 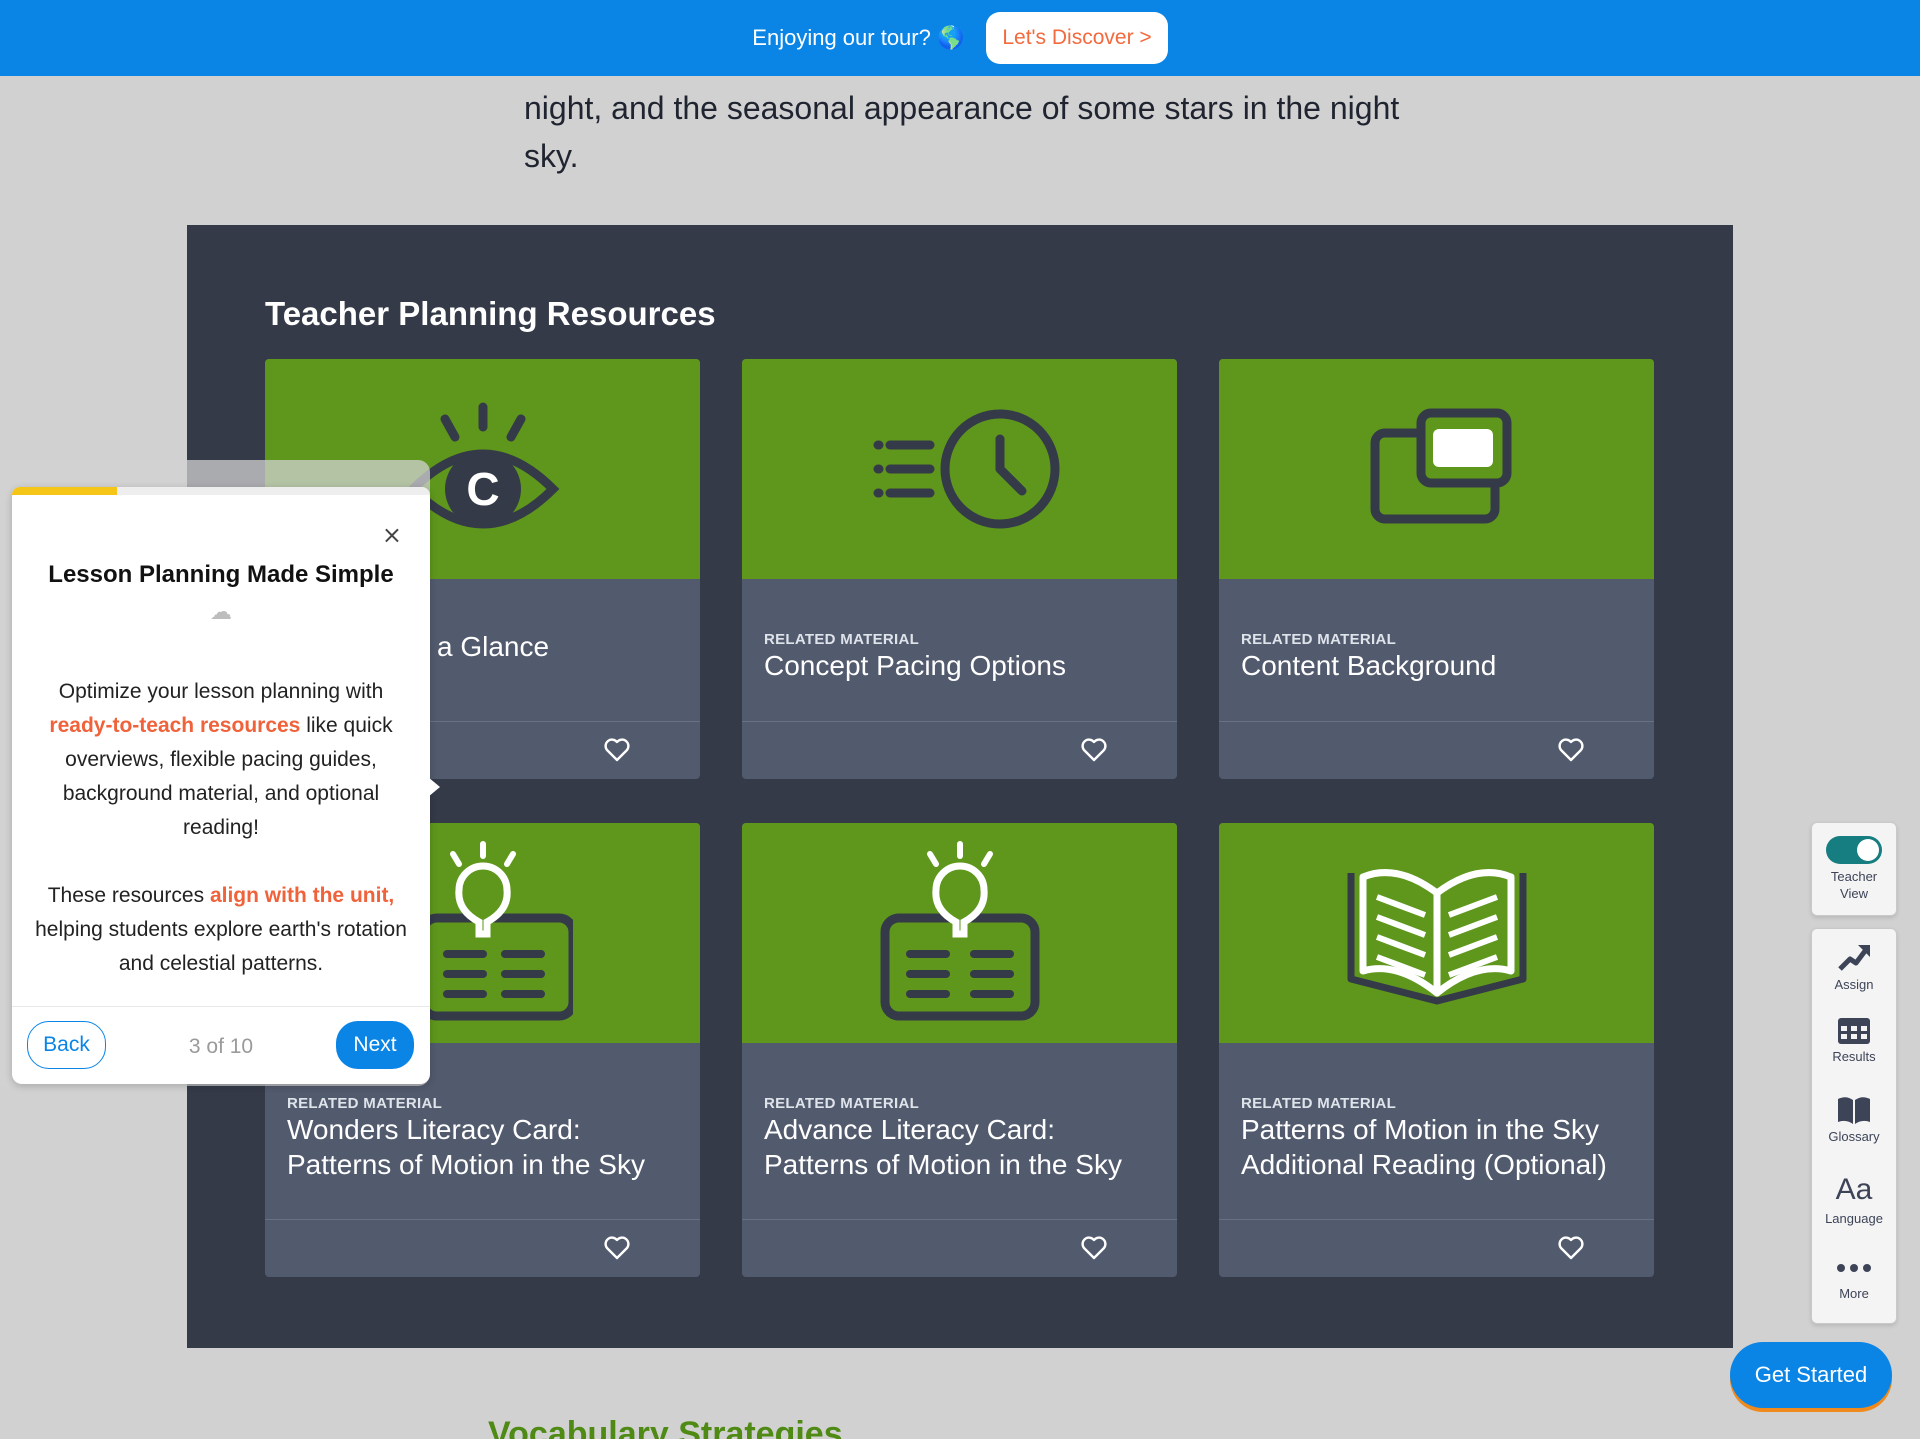 What do you see at coordinates (1854, 1031) in the screenshot?
I see `calendar-icon` at bounding box center [1854, 1031].